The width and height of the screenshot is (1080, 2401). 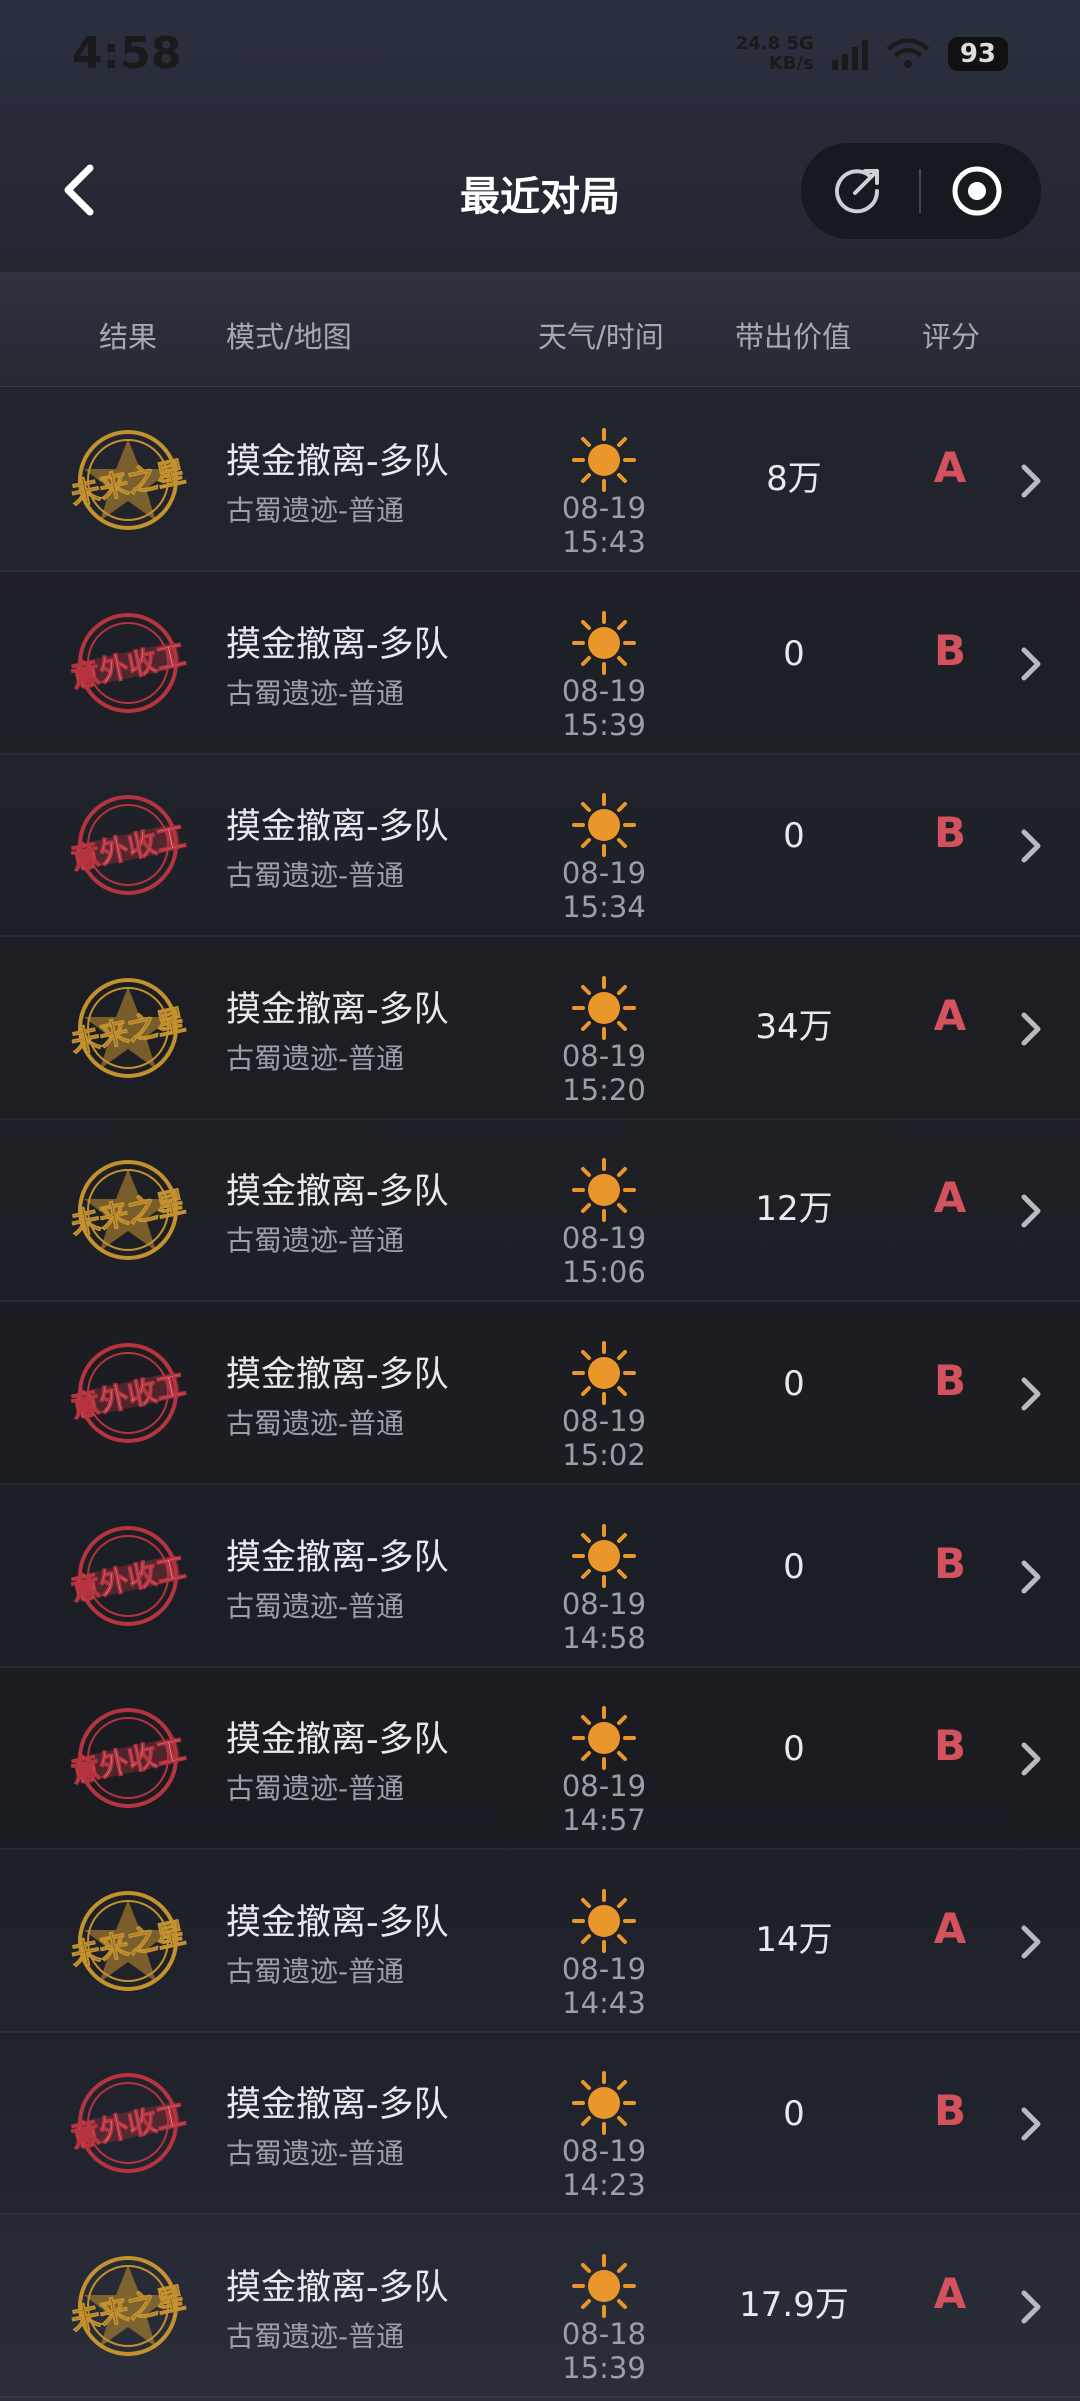 I want to click on status-time: 4:58, so click(x=127, y=53).